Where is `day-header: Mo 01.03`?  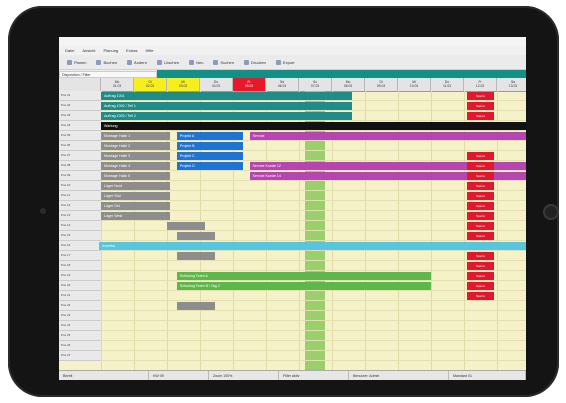 day-header: Mo 01.03 is located at coordinates (117, 84).